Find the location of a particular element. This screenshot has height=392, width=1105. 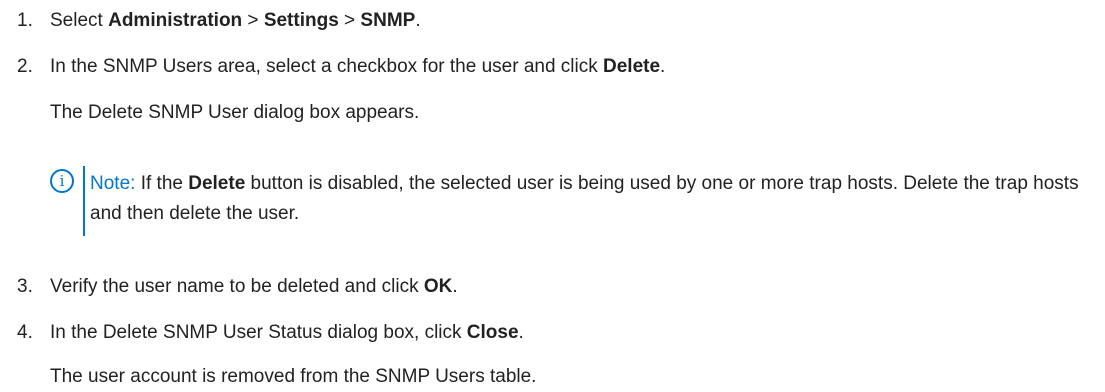

ok-ui-label: OK is located at coordinates (438, 286).